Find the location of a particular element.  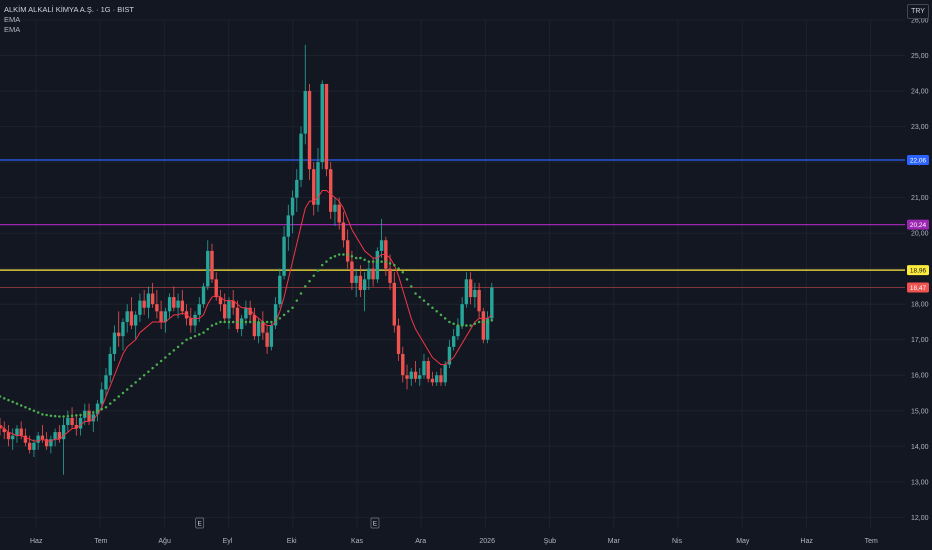

currency-button: TRY is located at coordinates (918, 11).